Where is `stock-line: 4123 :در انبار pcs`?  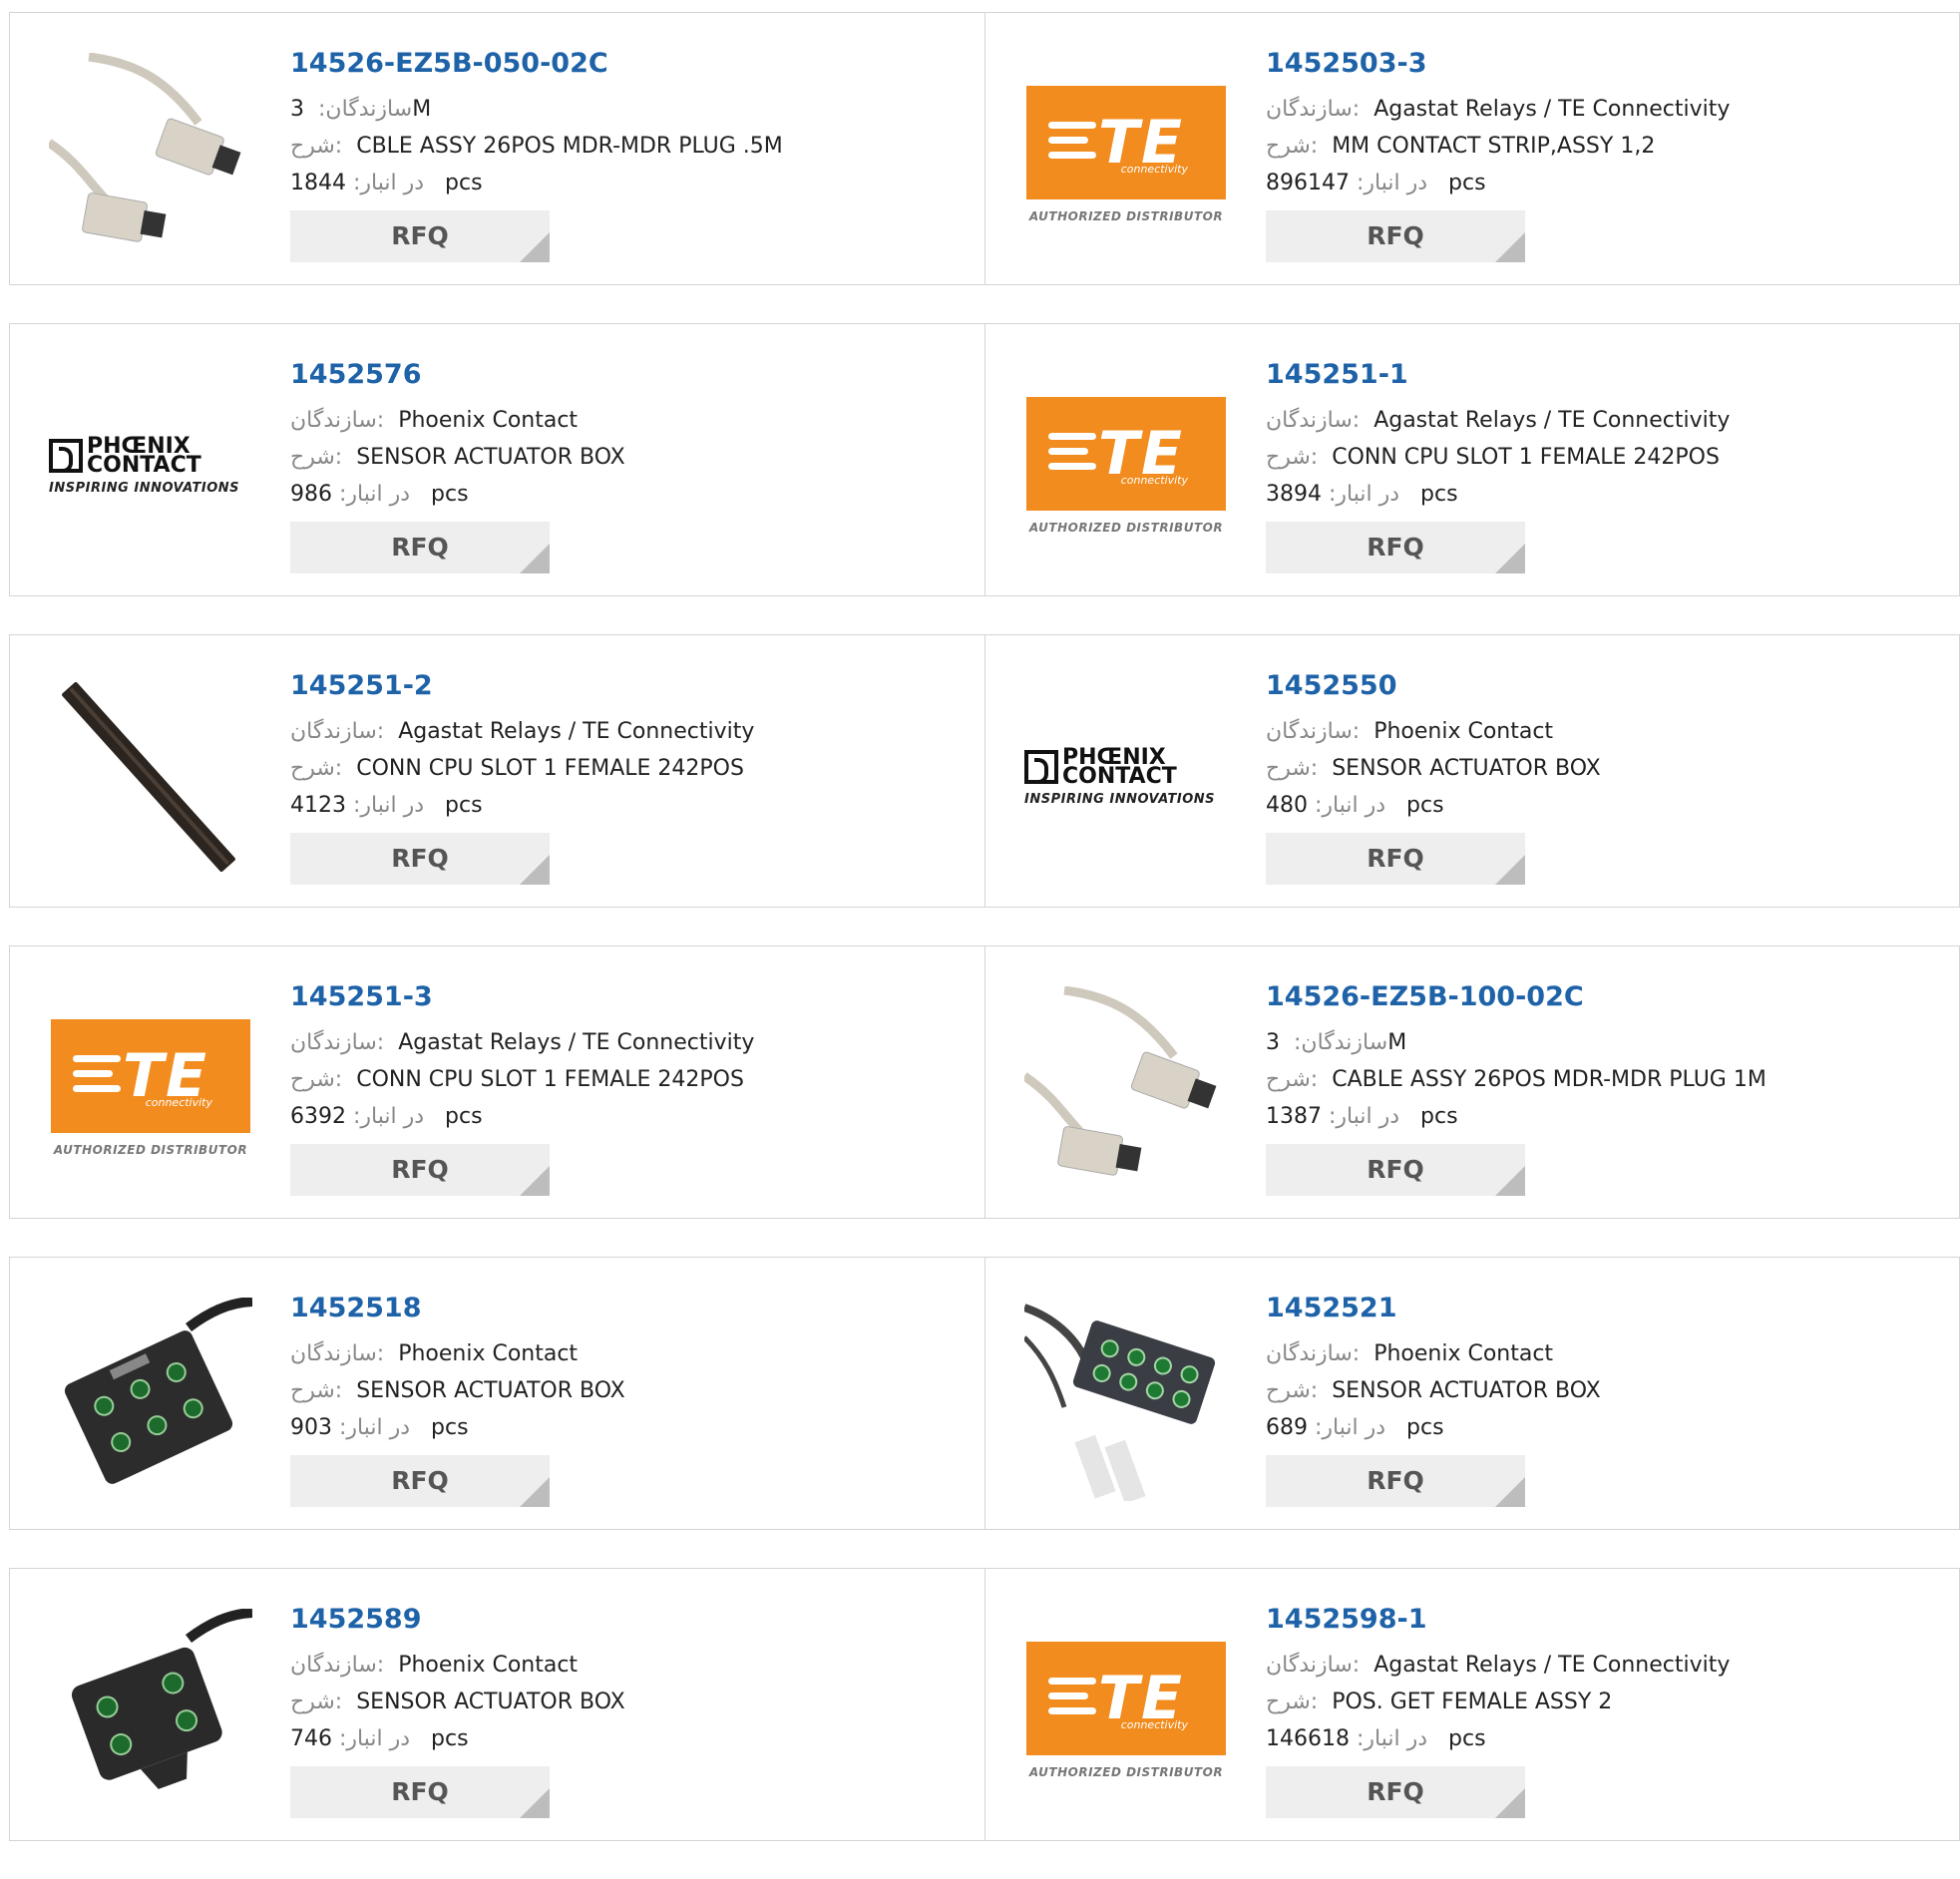 stock-line: 4123 :در انبار pcs is located at coordinates (387, 805).